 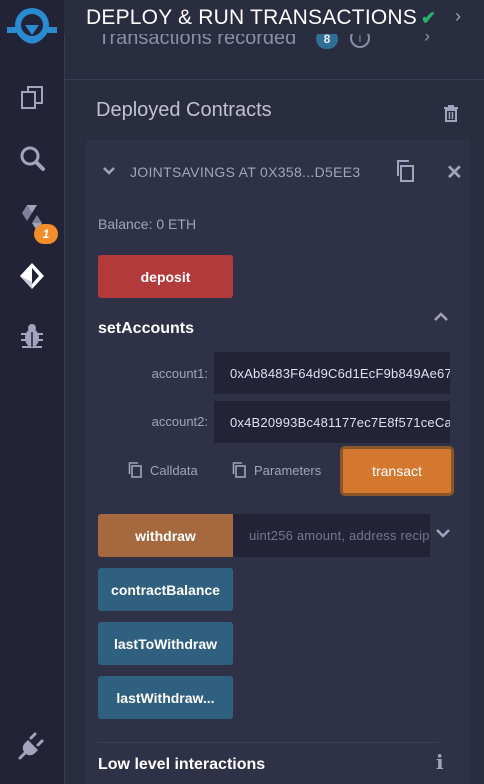 I want to click on contract-balance-button: contractBalance, so click(x=165, y=589).